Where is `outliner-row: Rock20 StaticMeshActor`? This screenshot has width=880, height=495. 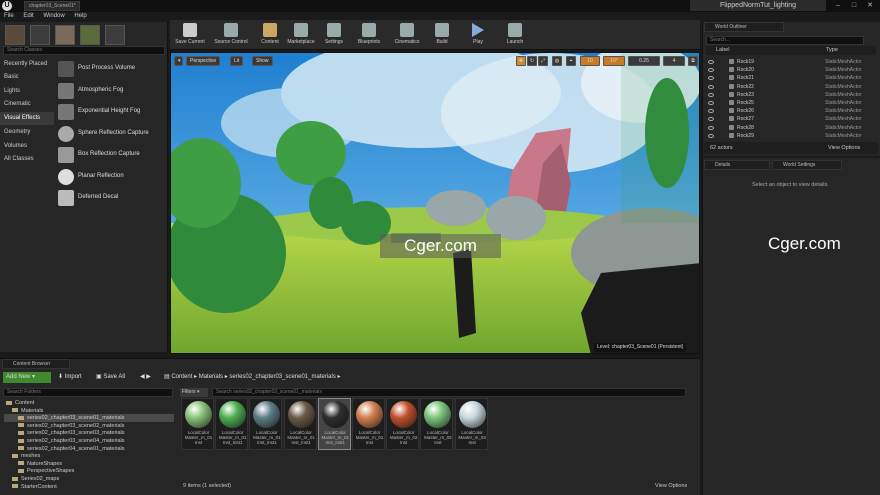 outliner-row: Rock20 StaticMeshActor is located at coordinates (791, 70).